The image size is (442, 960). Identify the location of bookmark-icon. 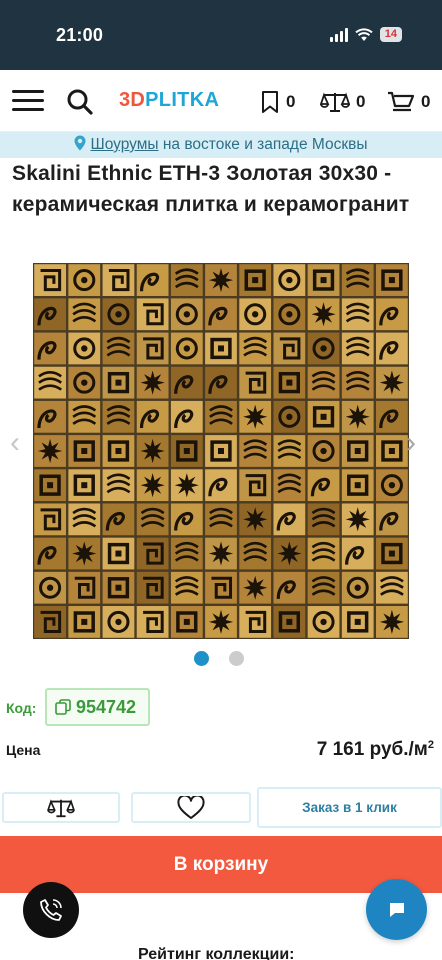
(270, 102).